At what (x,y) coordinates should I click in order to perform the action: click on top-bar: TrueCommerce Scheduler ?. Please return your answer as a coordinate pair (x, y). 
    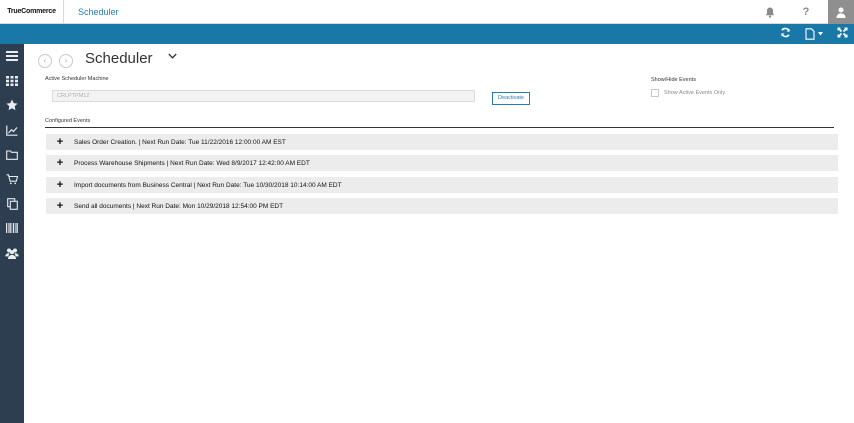
    Looking at the image, I should click on (427, 12).